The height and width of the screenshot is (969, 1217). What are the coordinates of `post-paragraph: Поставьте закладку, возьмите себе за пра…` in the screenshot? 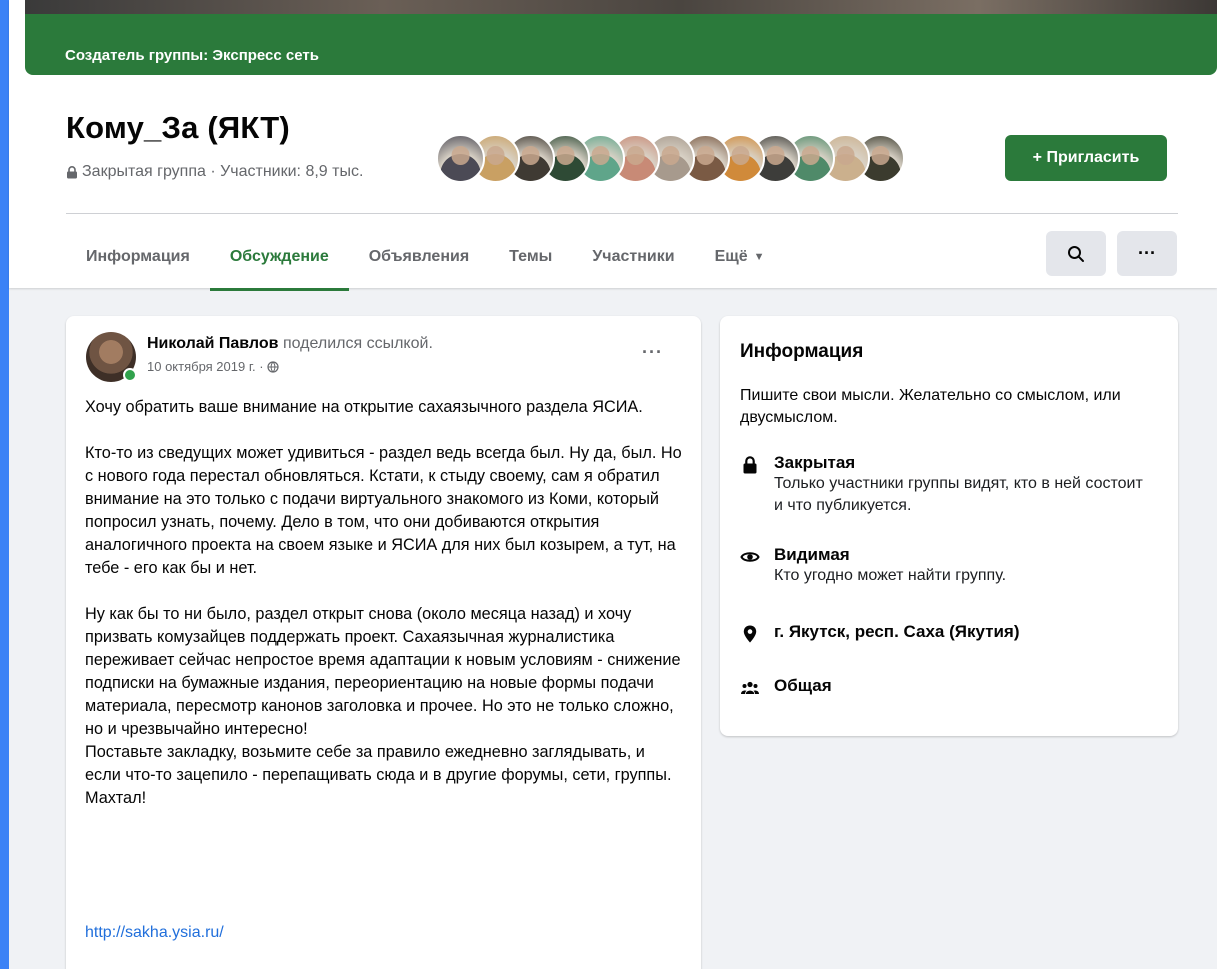 It's located at (378, 775).